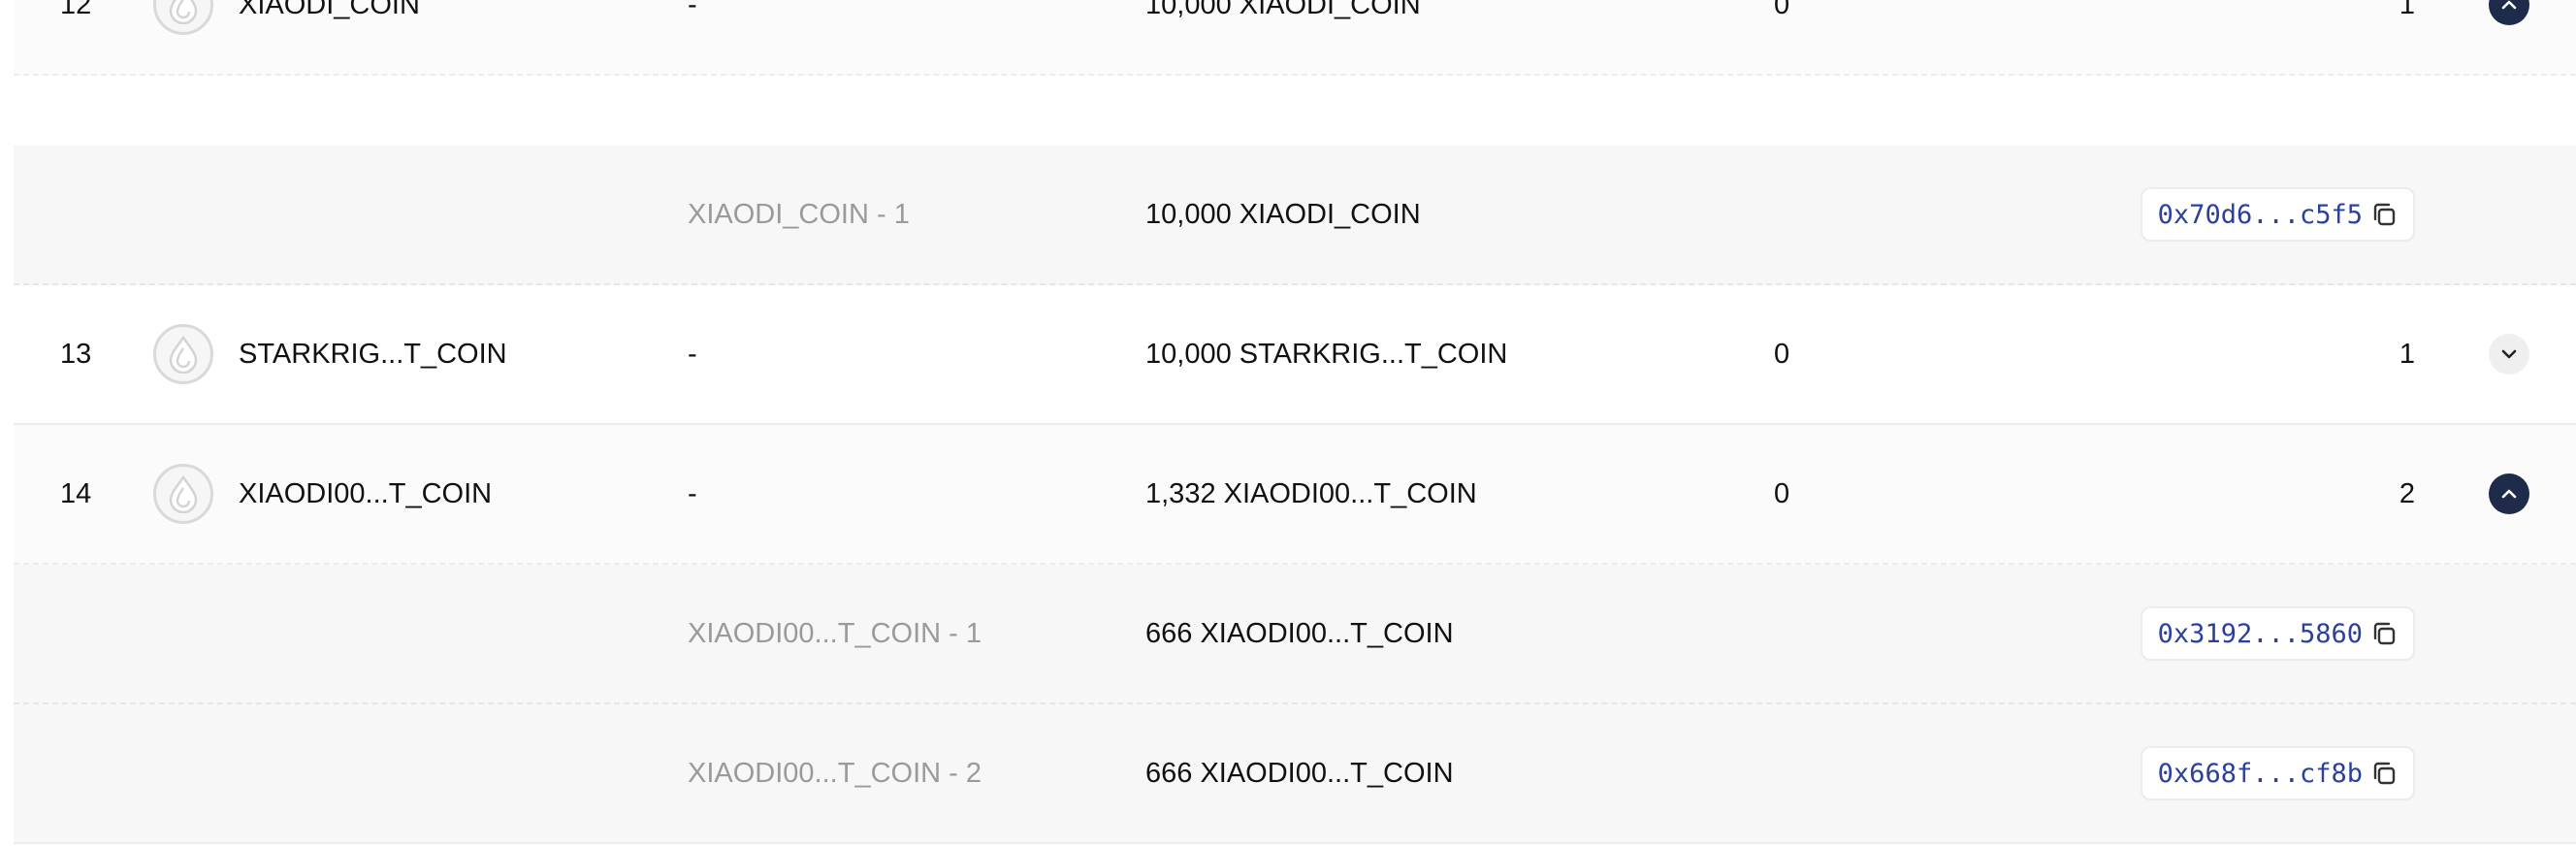 The width and height of the screenshot is (2576, 848). I want to click on copy-address-button: 0x668f...cf8b, so click(2277, 773).